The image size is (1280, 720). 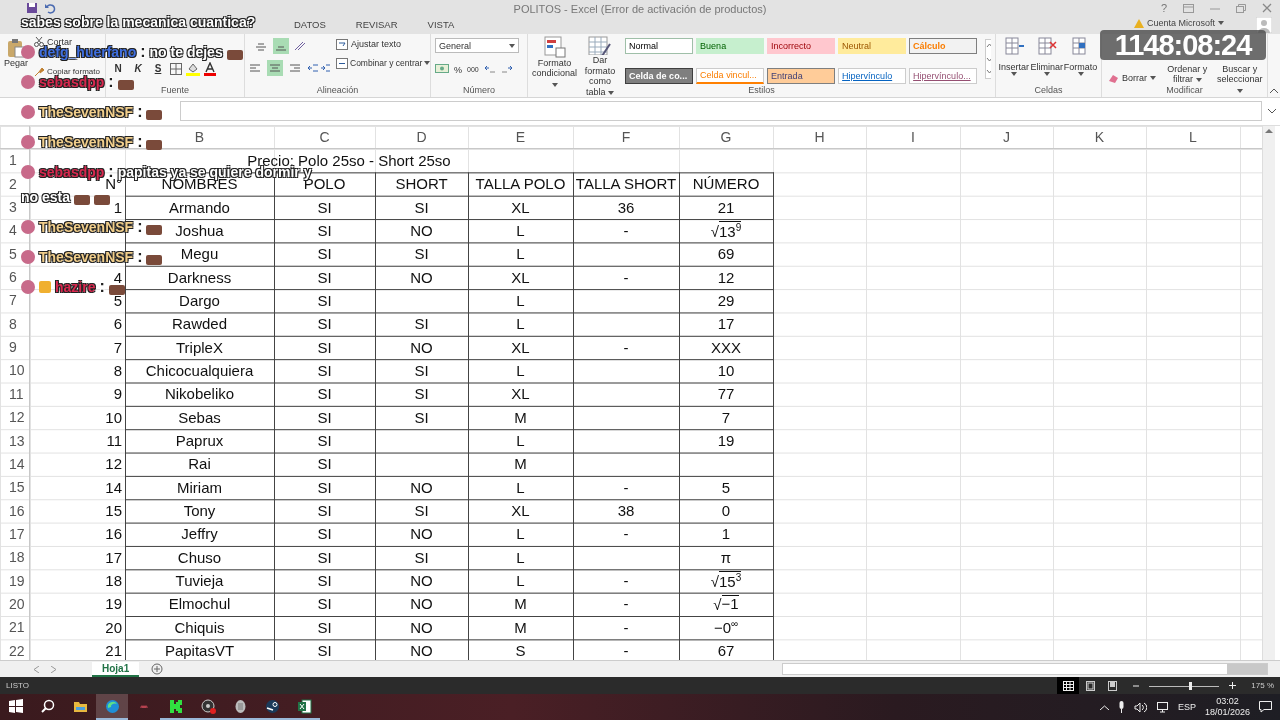 What do you see at coordinates (176, 68) in the screenshot?
I see `borders-icon` at bounding box center [176, 68].